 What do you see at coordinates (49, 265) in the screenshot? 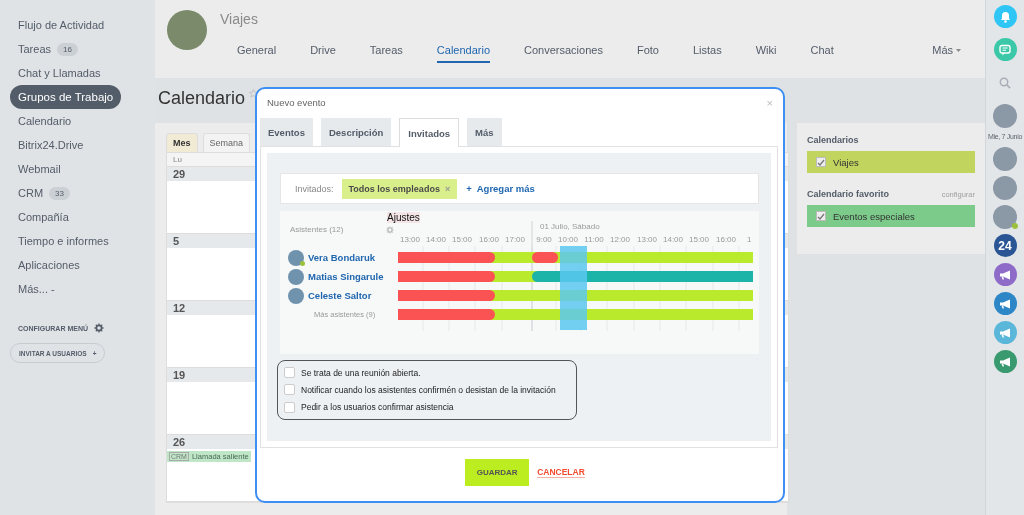
I see `sidebar-item: Aplicaciones` at bounding box center [49, 265].